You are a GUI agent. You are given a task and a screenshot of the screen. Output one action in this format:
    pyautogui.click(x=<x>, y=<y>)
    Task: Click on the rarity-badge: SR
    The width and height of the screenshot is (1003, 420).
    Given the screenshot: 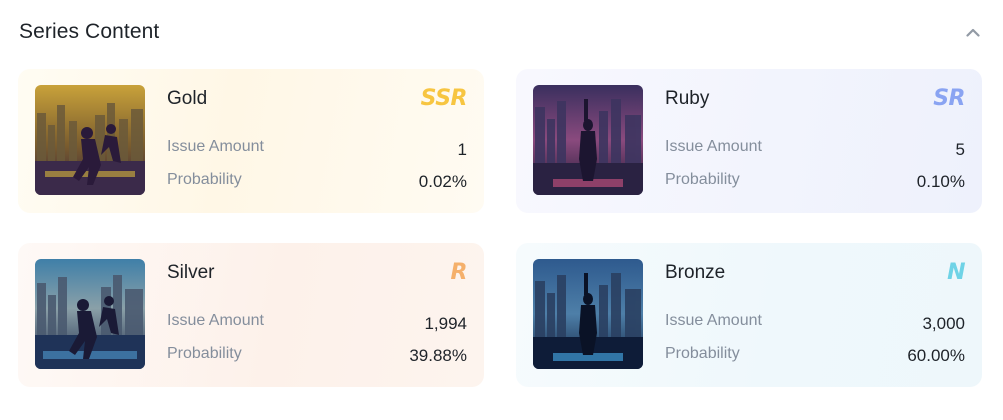 What is the action you would take?
    pyautogui.click(x=949, y=98)
    